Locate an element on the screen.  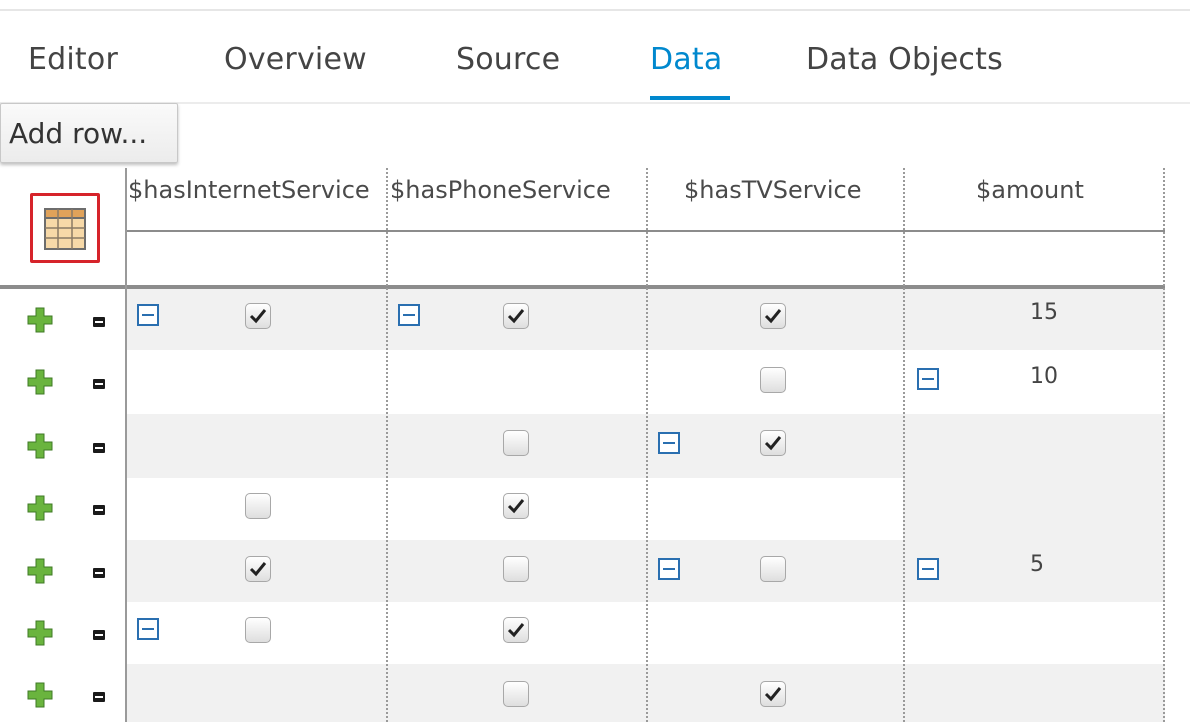
column-header-amount: $amount is located at coordinates (1030, 190).